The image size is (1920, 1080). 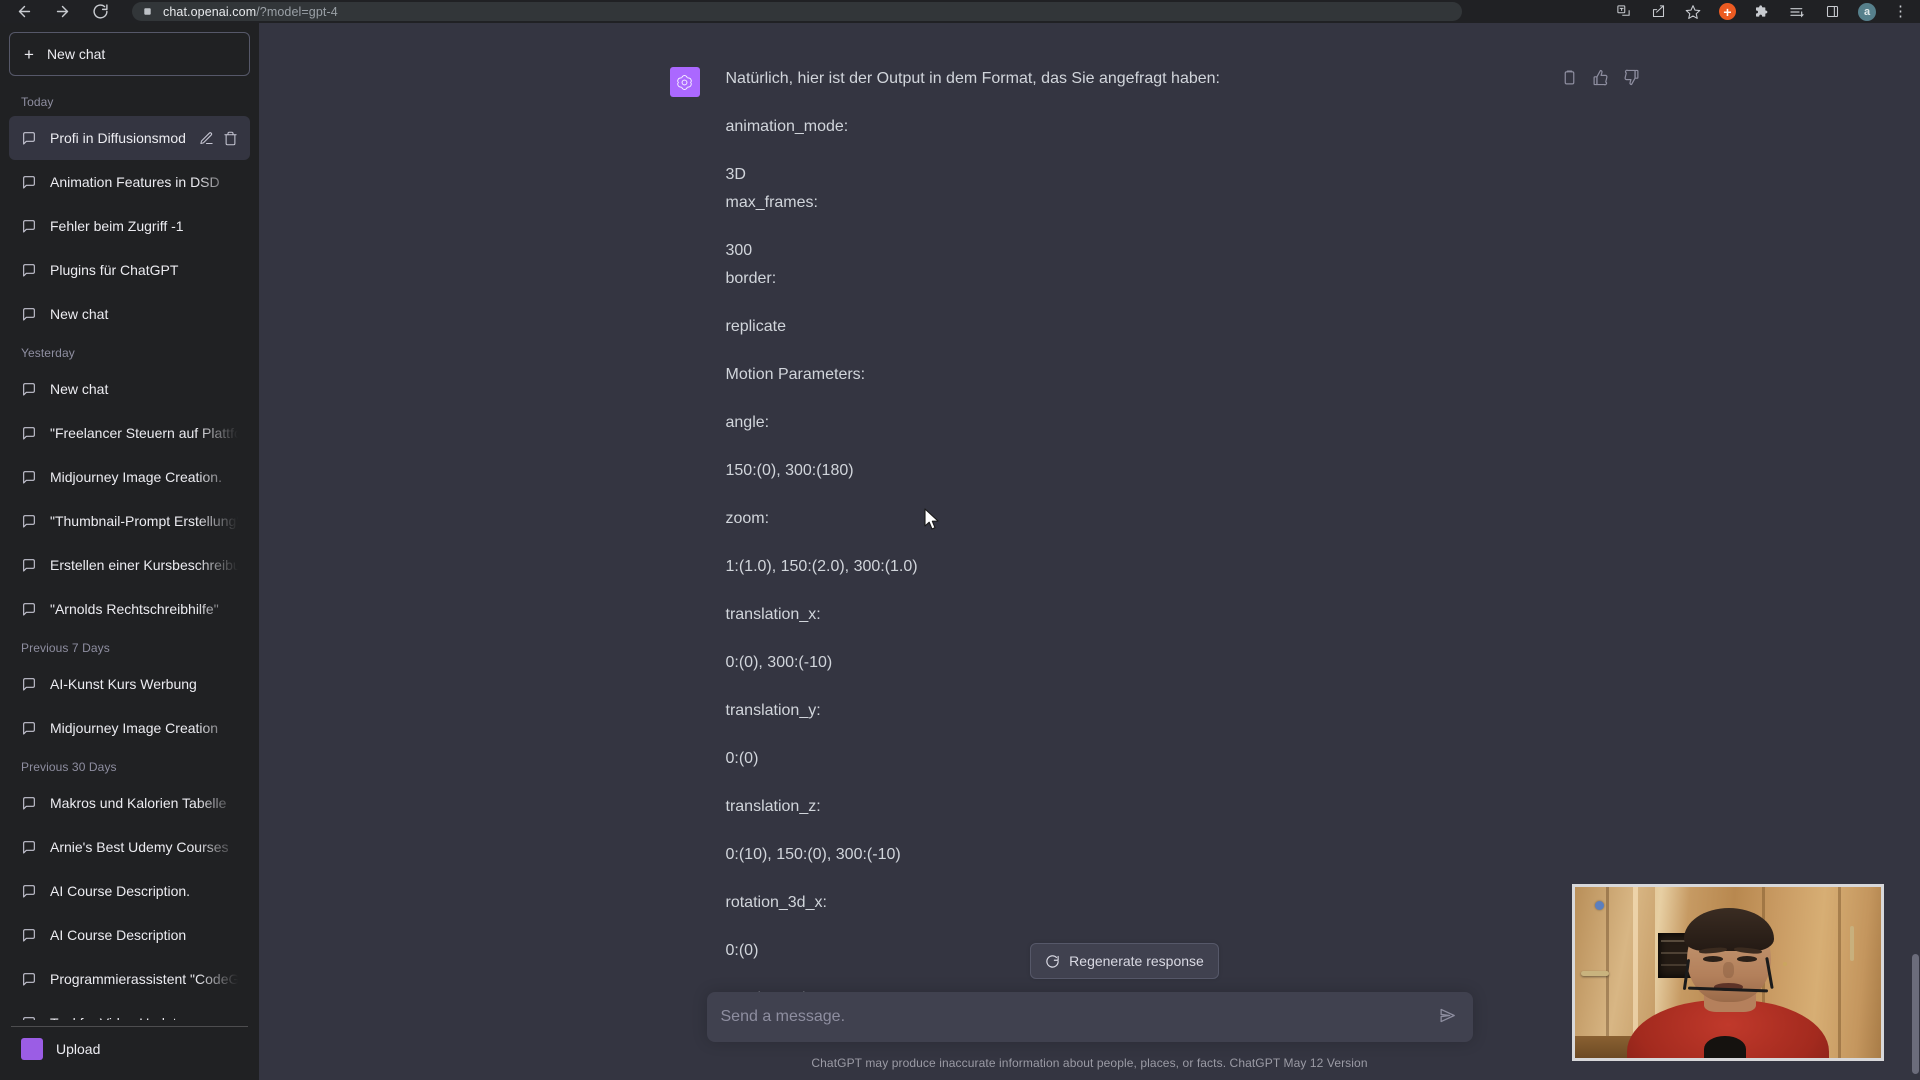 What do you see at coordinates (1832, 12) in the screenshot?
I see `side-panel-icon` at bounding box center [1832, 12].